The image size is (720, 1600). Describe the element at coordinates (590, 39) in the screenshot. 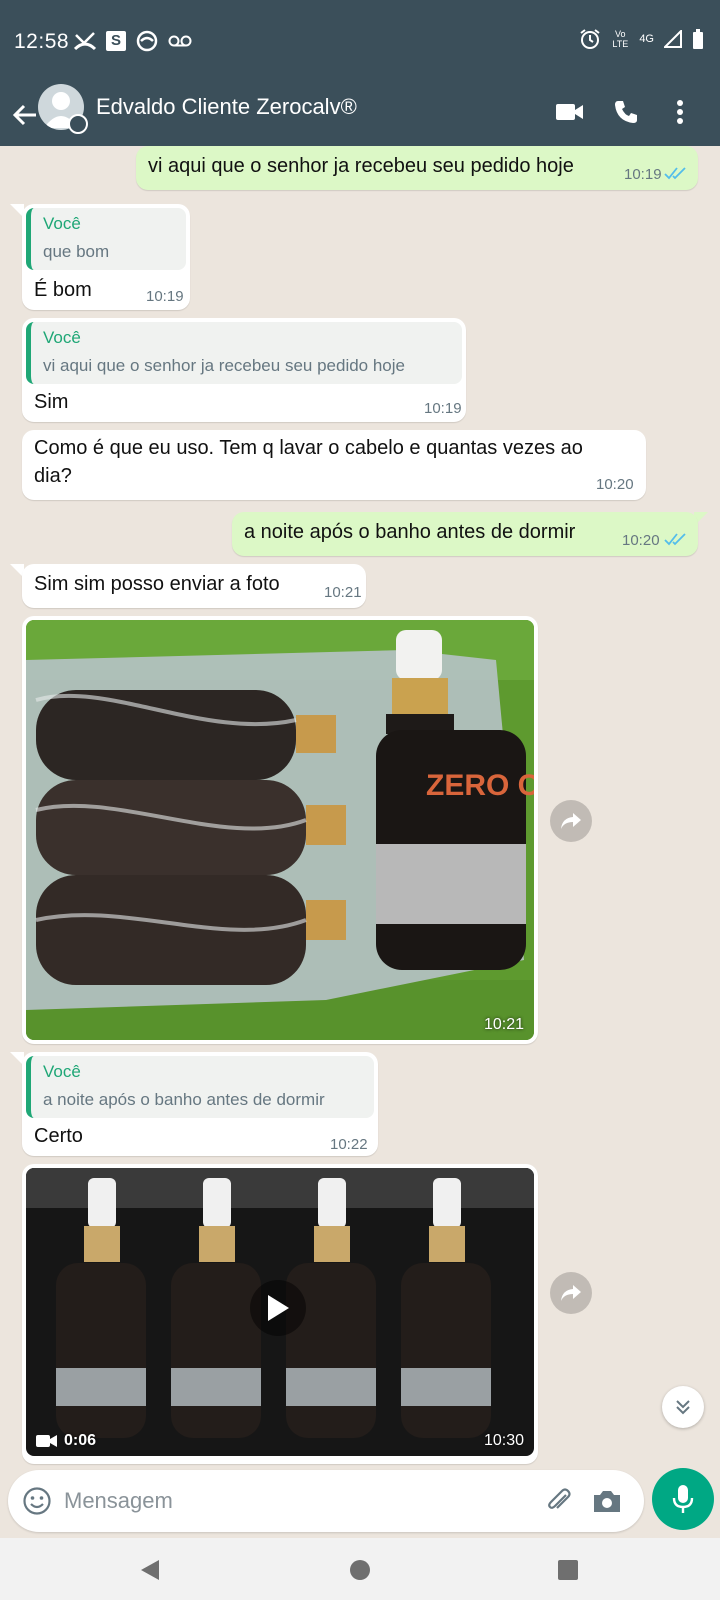

I see `alarm-icon` at that location.